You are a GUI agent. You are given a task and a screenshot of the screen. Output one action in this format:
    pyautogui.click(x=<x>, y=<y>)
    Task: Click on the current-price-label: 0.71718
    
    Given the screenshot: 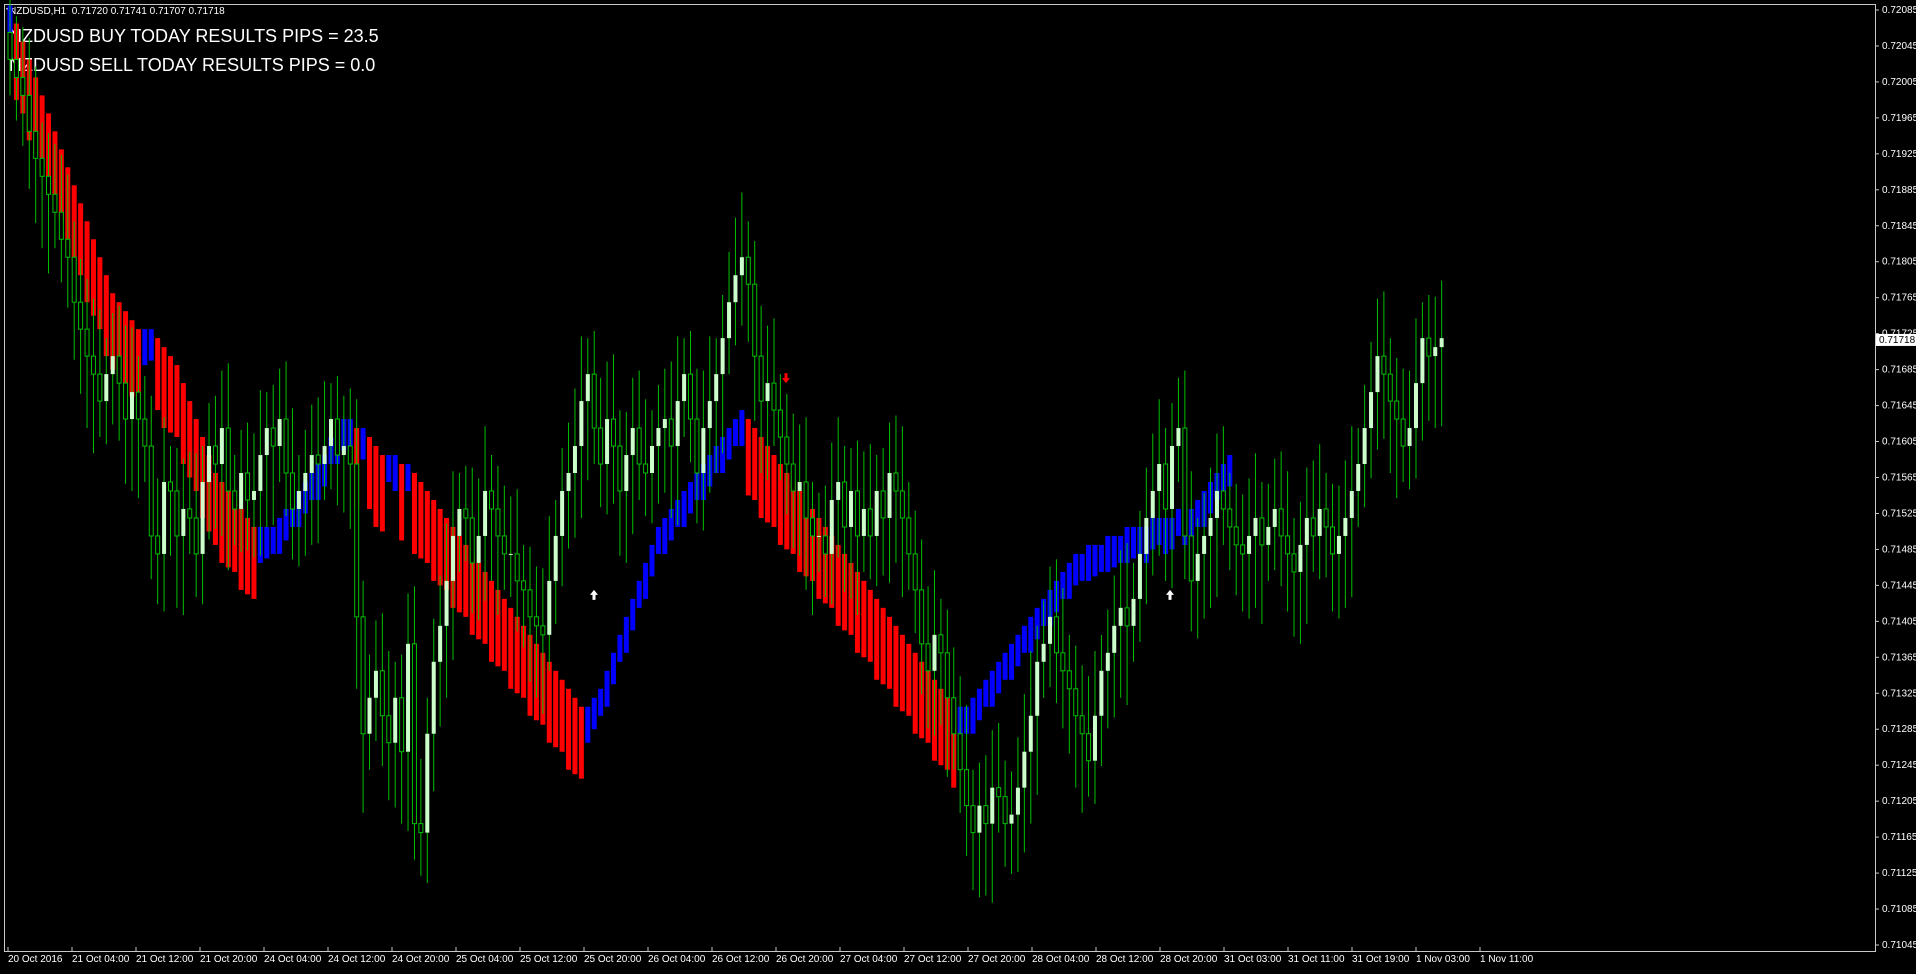 What is the action you would take?
    pyautogui.click(x=1897, y=340)
    